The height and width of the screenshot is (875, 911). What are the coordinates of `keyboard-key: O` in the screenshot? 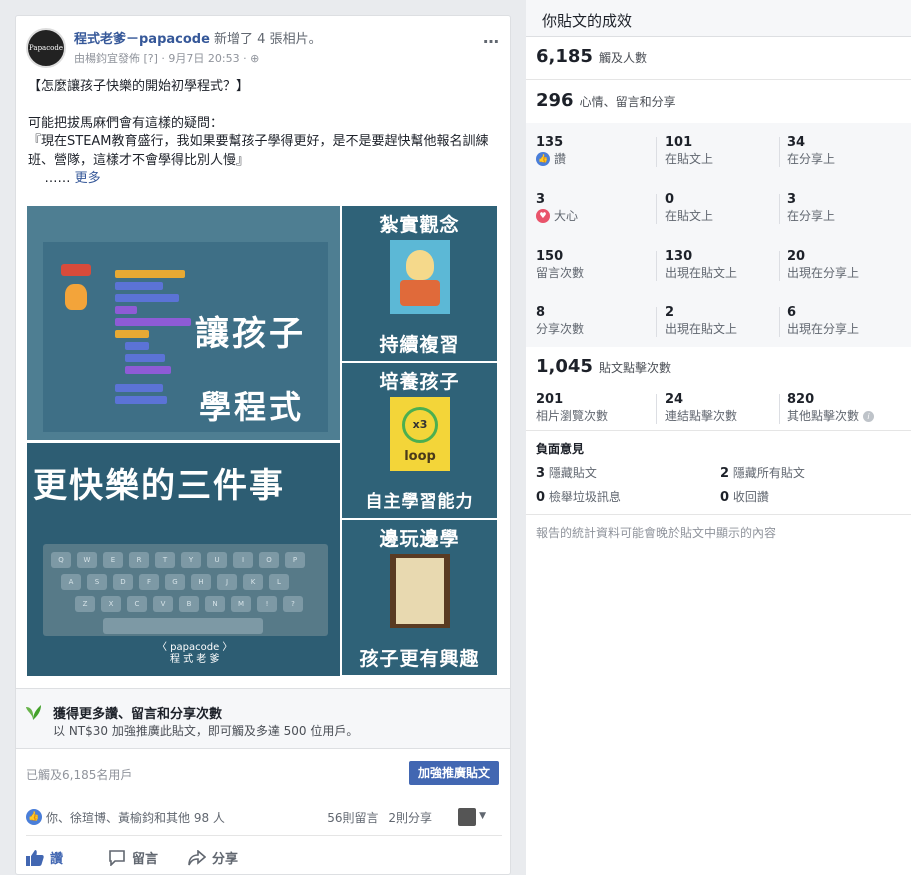 It's located at (269, 560).